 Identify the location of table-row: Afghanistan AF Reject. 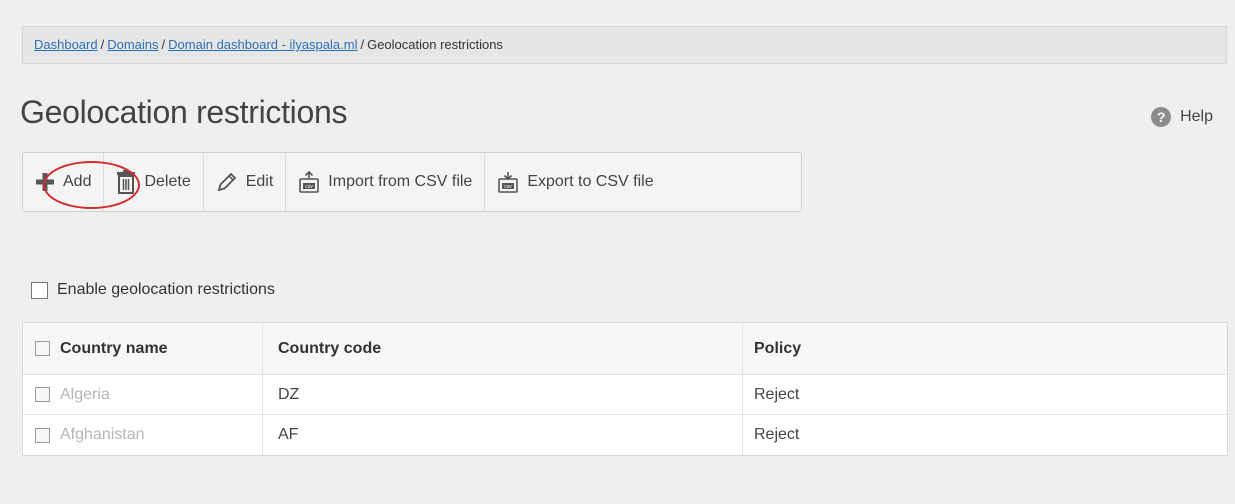
(625, 435).